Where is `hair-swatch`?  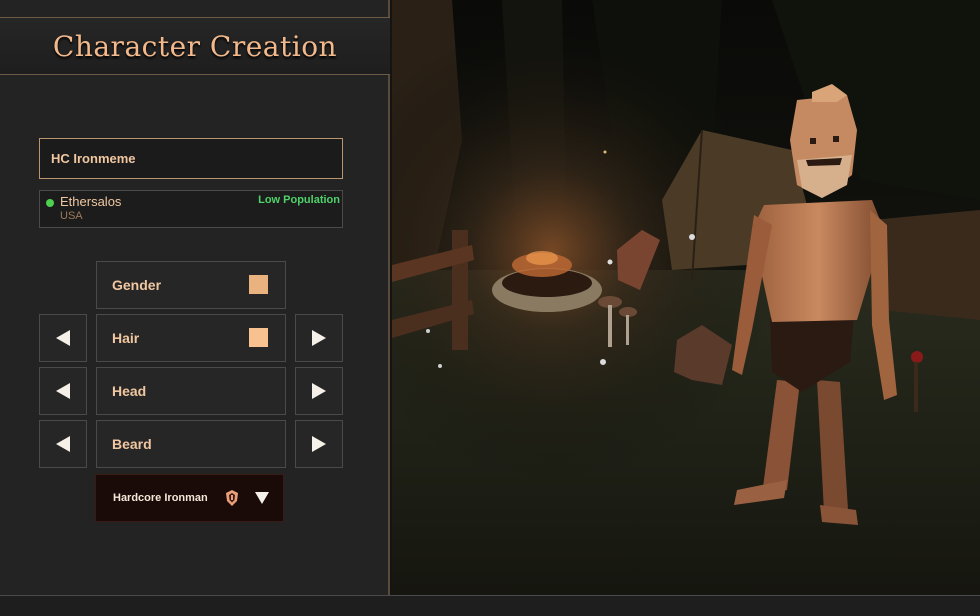 hair-swatch is located at coordinates (258, 337).